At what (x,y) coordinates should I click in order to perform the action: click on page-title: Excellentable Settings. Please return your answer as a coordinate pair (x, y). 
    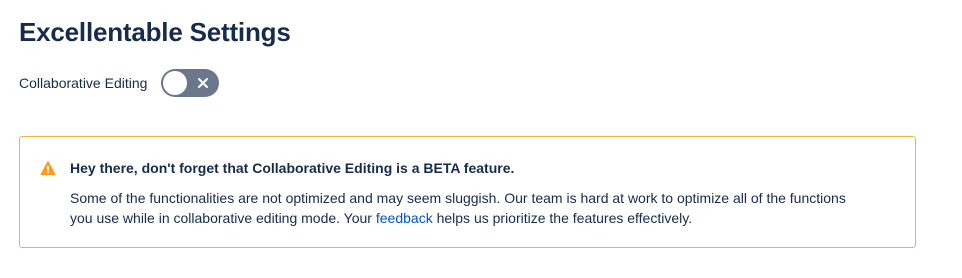
    Looking at the image, I should click on (155, 32).